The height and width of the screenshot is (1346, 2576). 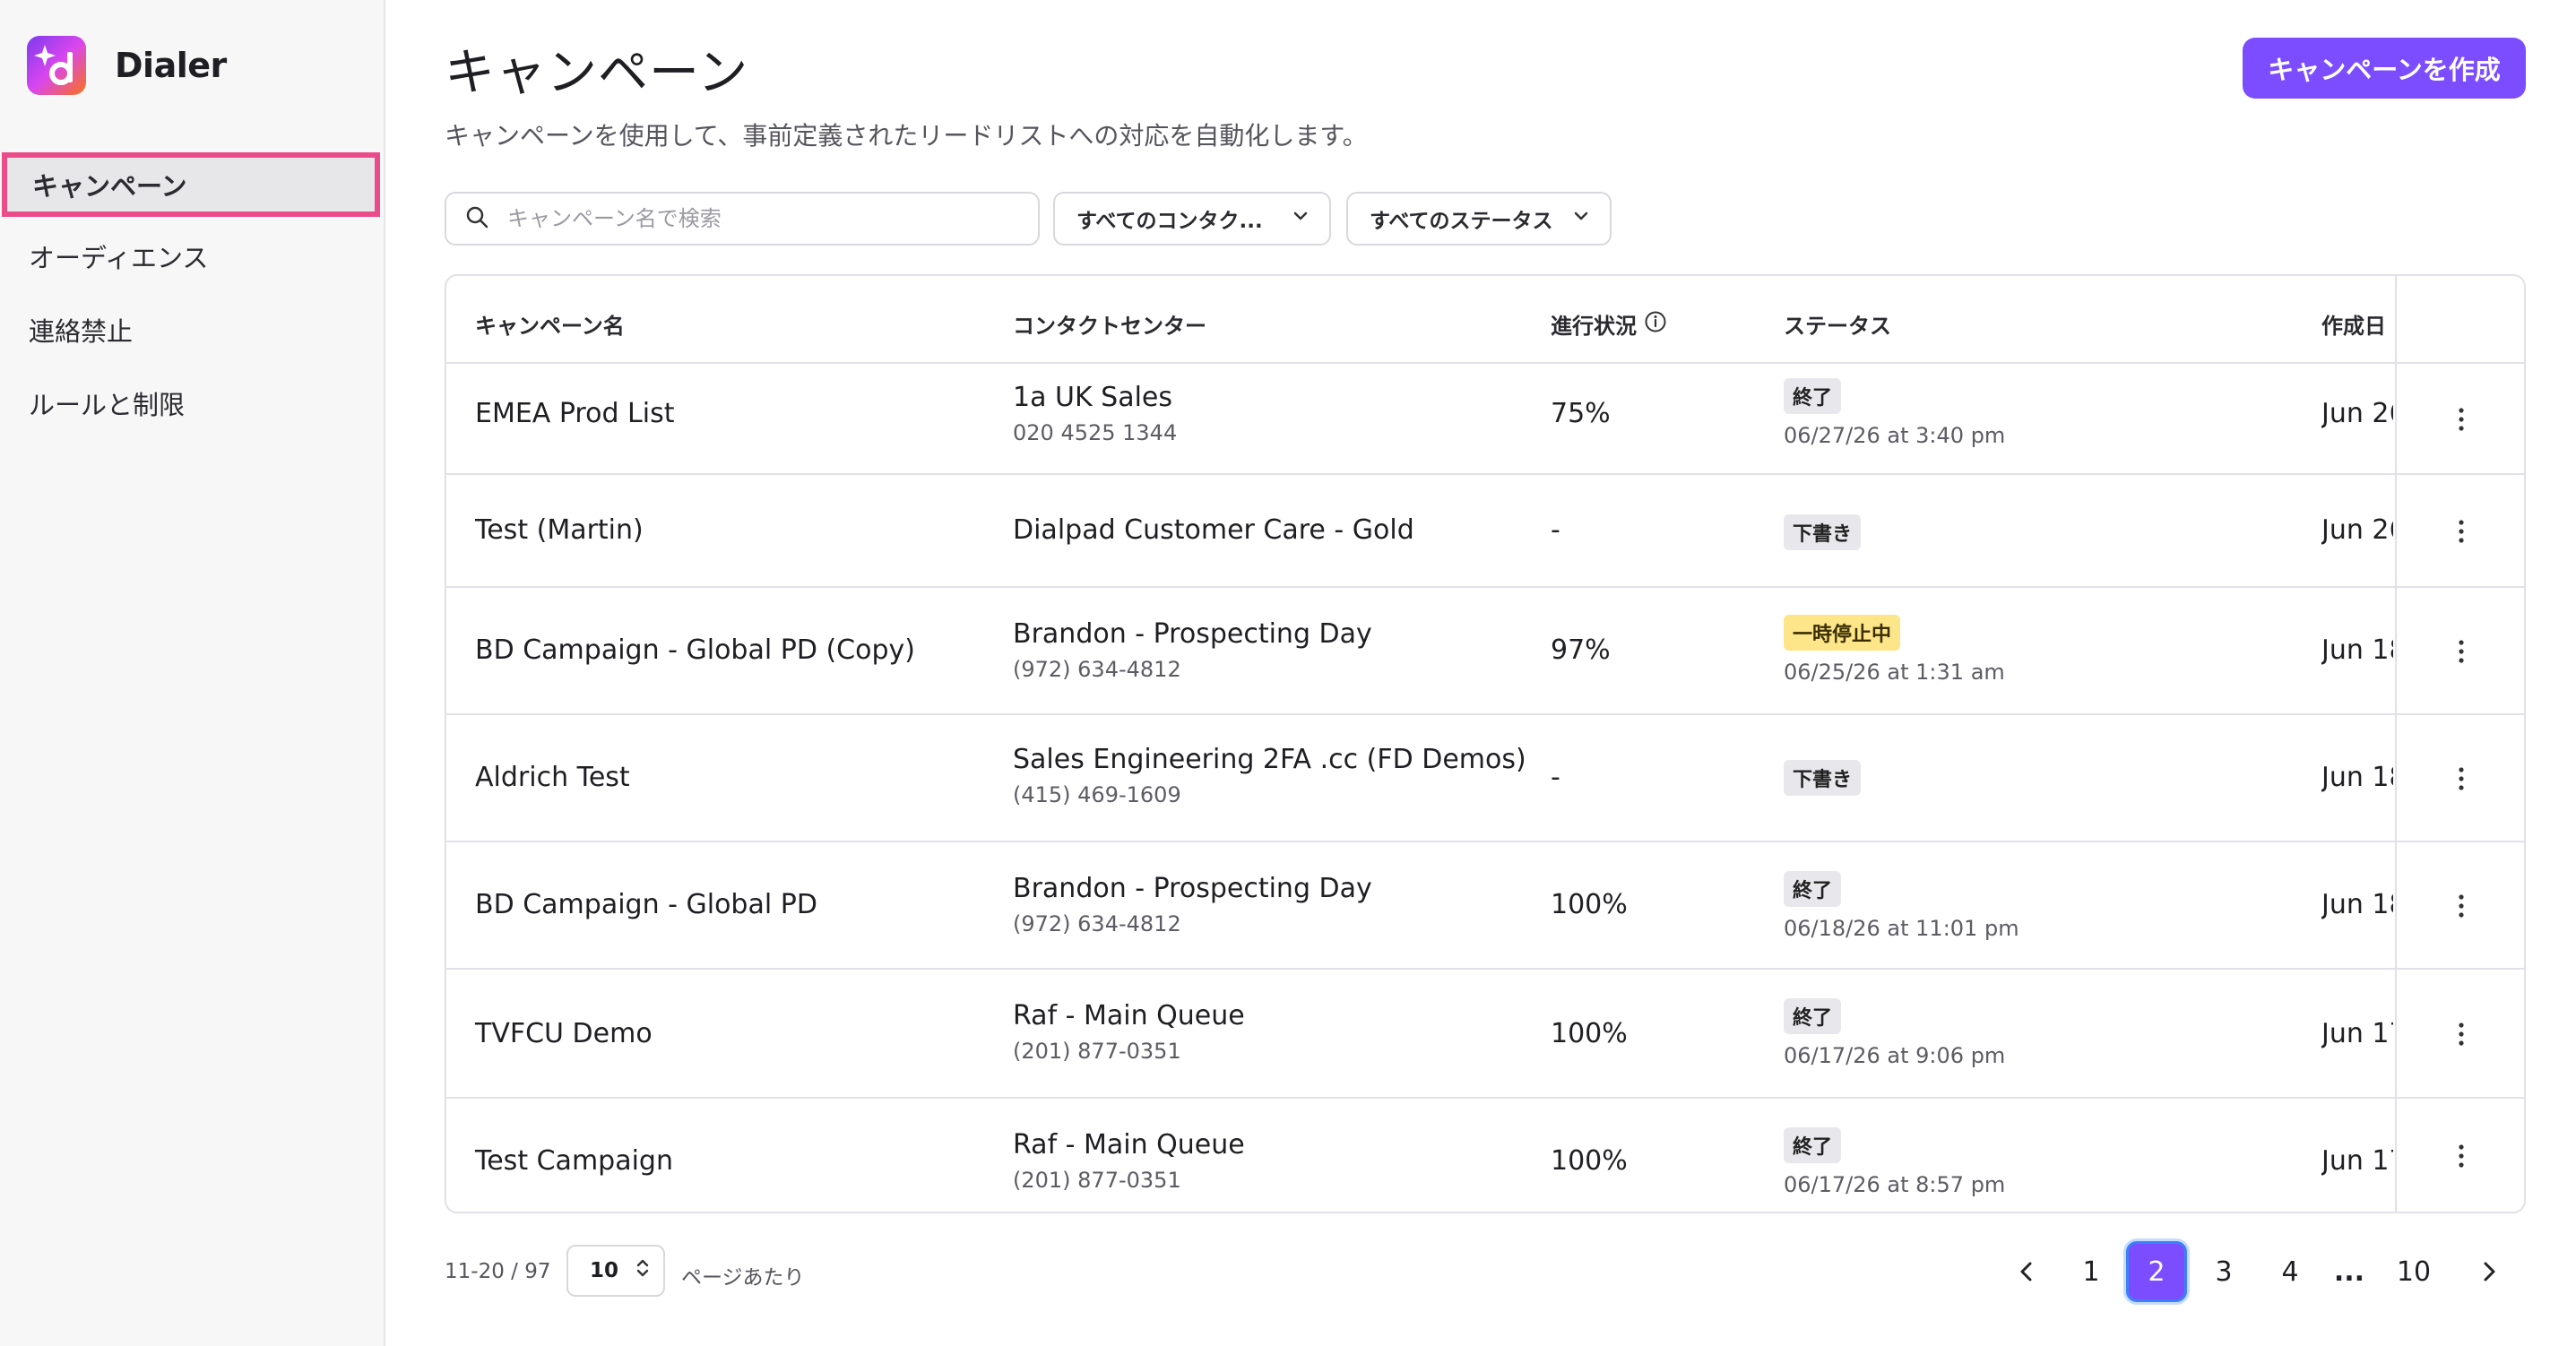 I want to click on search-box, so click(x=742, y=219).